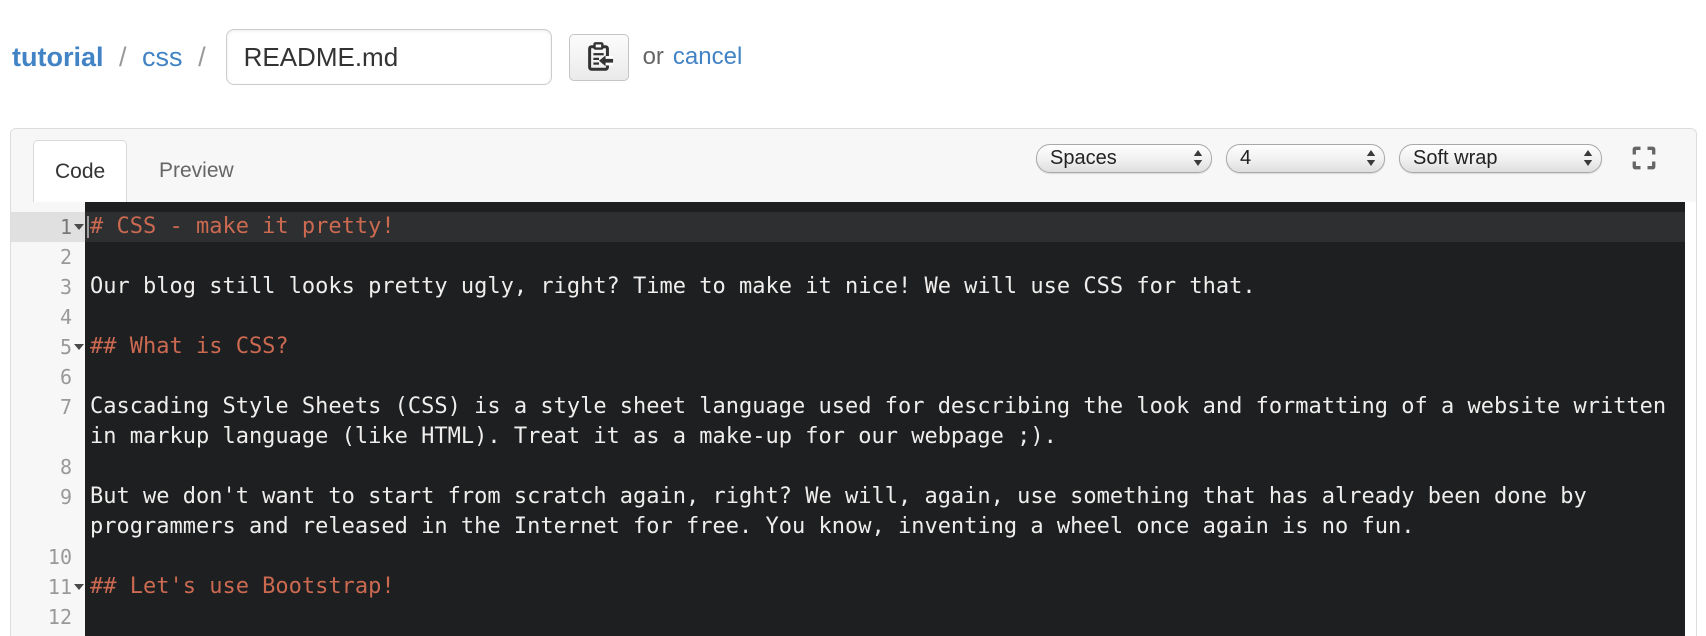 The image size is (1706, 636). I want to click on cancel-link: cancel, so click(707, 57).